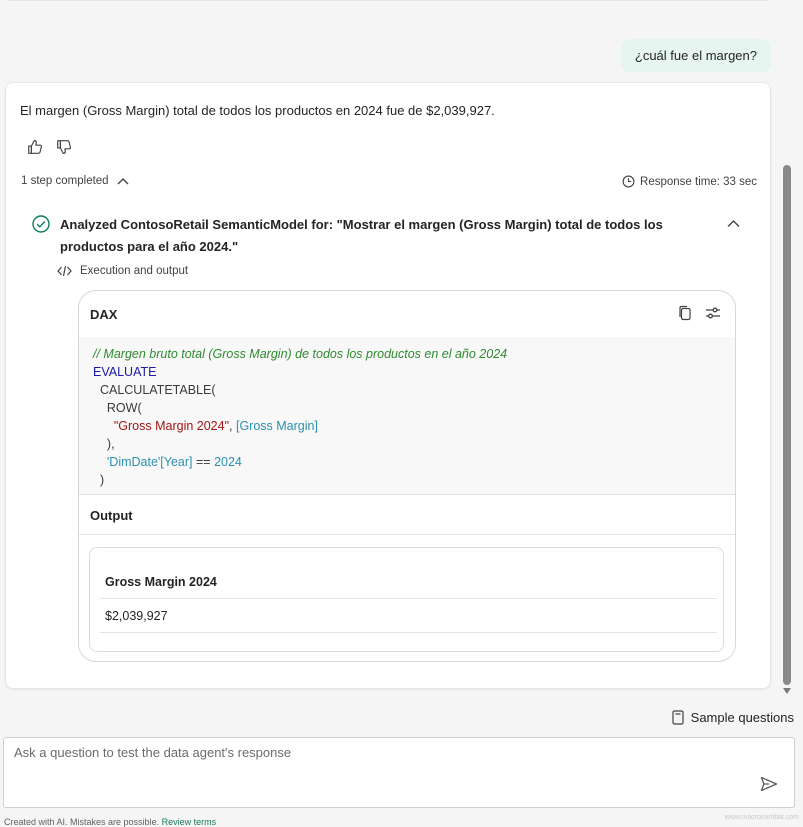 The width and height of the screenshot is (803, 827). What do you see at coordinates (388, 0) in the screenshot?
I see `previous-card-edge` at bounding box center [388, 0].